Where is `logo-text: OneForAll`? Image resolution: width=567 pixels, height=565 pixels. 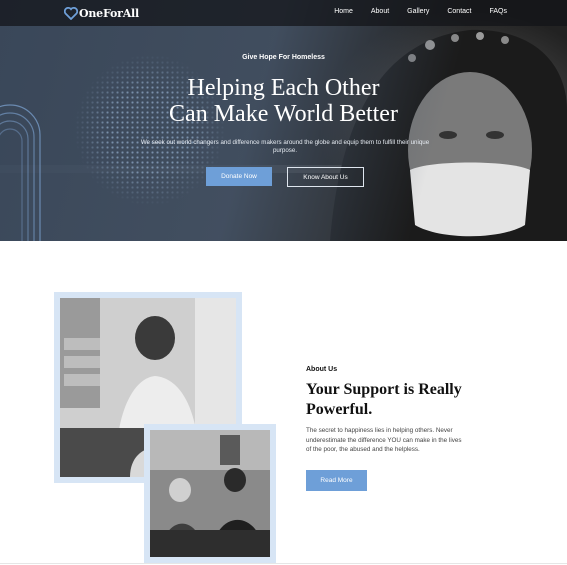 logo-text: OneForAll is located at coordinates (109, 13).